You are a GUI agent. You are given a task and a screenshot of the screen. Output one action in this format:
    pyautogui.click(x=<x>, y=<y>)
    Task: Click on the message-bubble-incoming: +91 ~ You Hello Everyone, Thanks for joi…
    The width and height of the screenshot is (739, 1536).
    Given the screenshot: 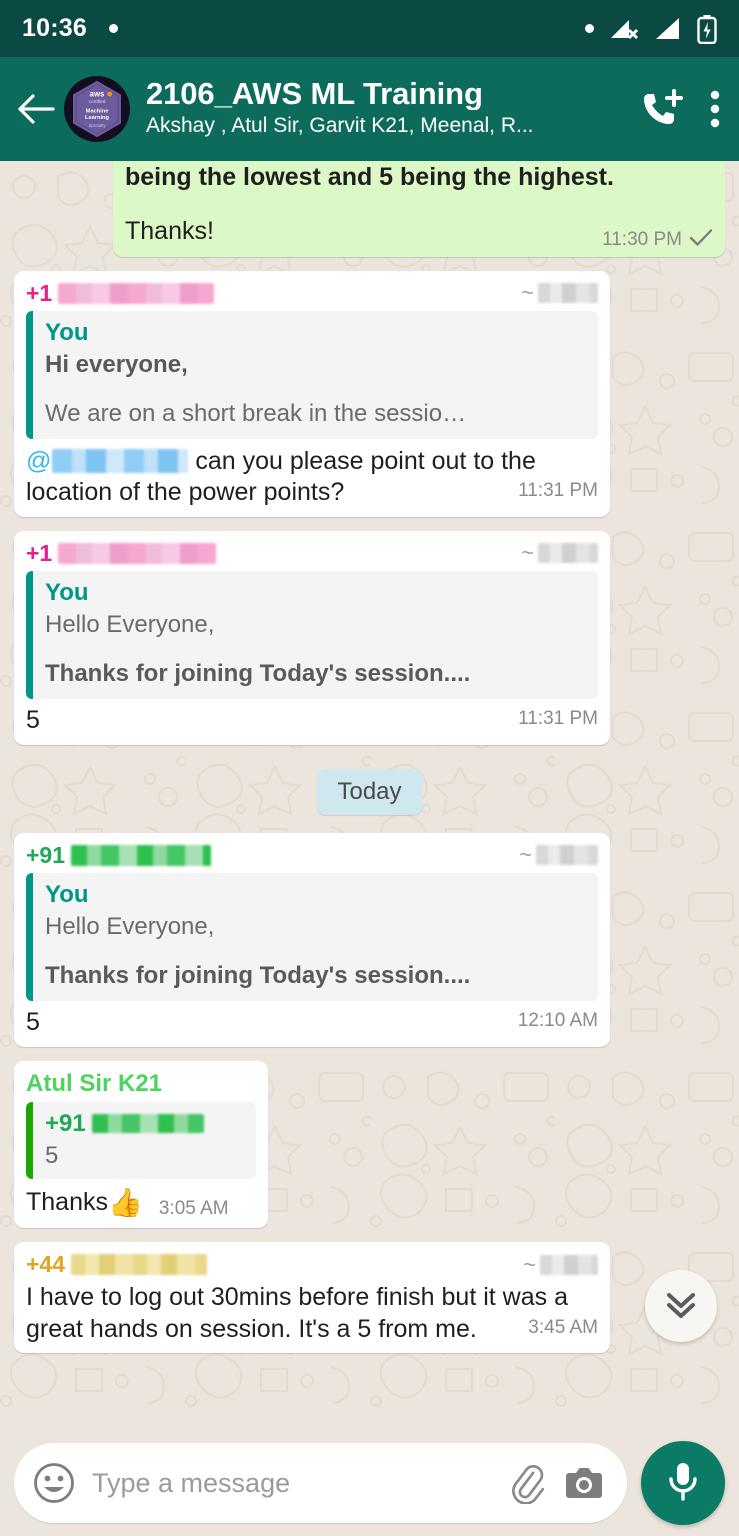 What is the action you would take?
    pyautogui.click(x=312, y=939)
    